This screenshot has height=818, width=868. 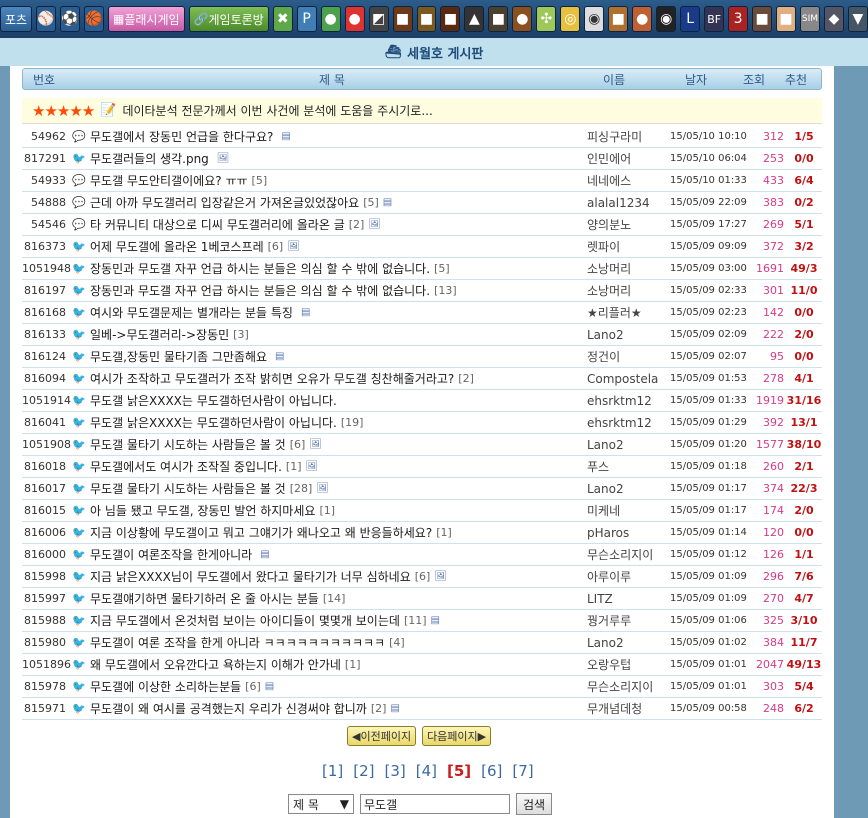 What do you see at coordinates (237, 642) in the screenshot?
I see `post-title: 무도갤이 여론 조작을 한게 아니라 ㅋㅋㅋㅋㅋㅋㅋㅋㅋㅋㅋ` at bounding box center [237, 642].